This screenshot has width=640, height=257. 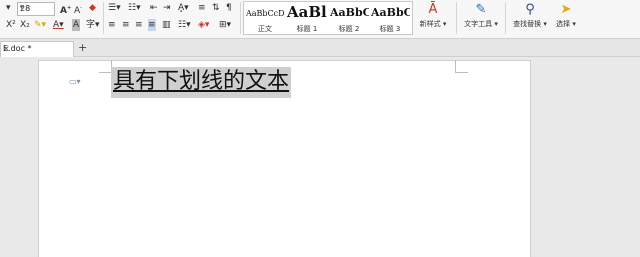 I want to click on subscript-icon: X₂, so click(x=25, y=25).